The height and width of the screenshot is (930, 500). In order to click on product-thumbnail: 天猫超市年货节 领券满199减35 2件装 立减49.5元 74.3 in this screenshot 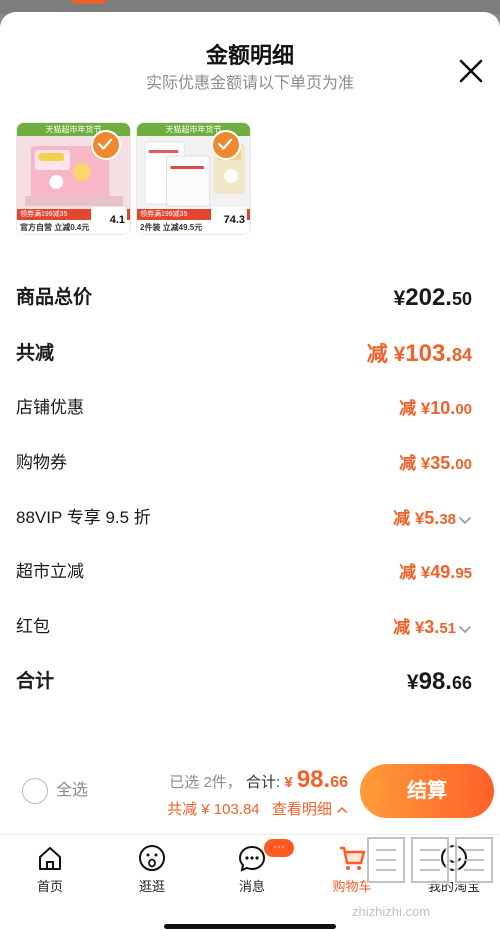, I will do `click(193, 178)`.